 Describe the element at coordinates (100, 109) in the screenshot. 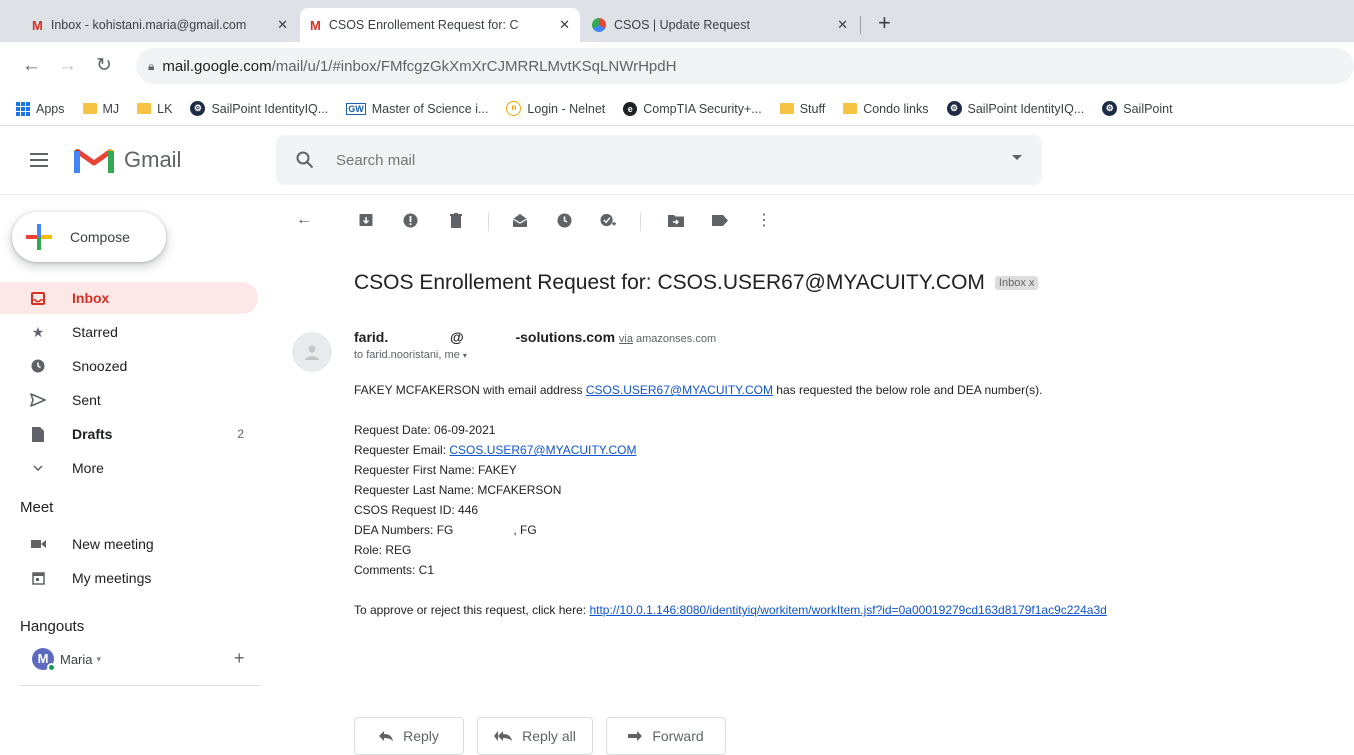

I see `bookmark-item: MJ` at that location.